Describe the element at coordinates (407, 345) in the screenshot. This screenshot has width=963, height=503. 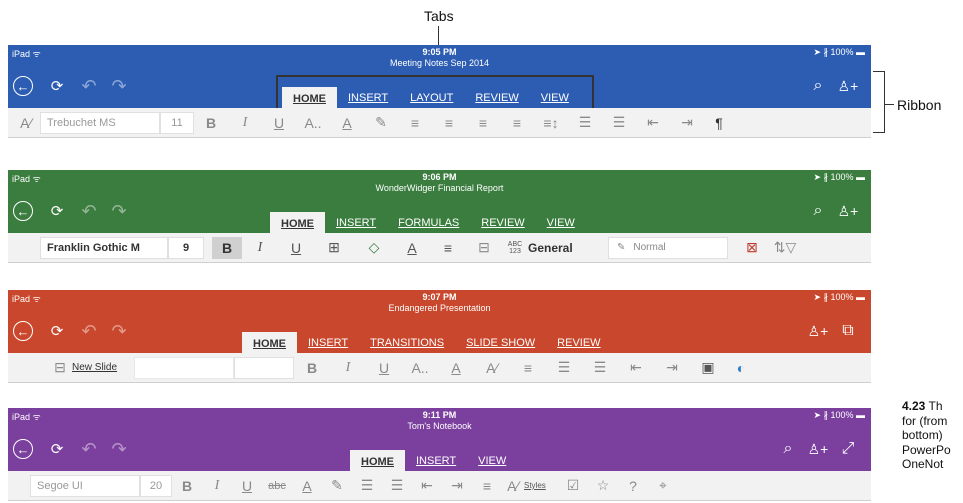
I see `tab-transitions: TRANSITIONS` at that location.